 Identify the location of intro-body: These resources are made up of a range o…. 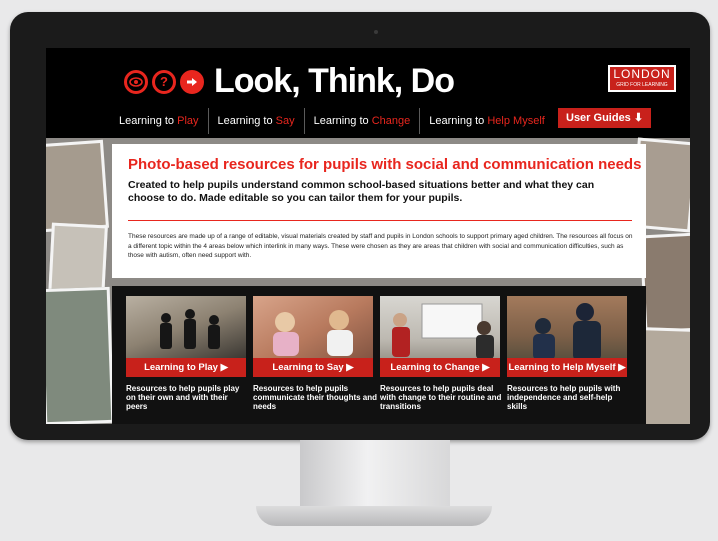
(380, 246).